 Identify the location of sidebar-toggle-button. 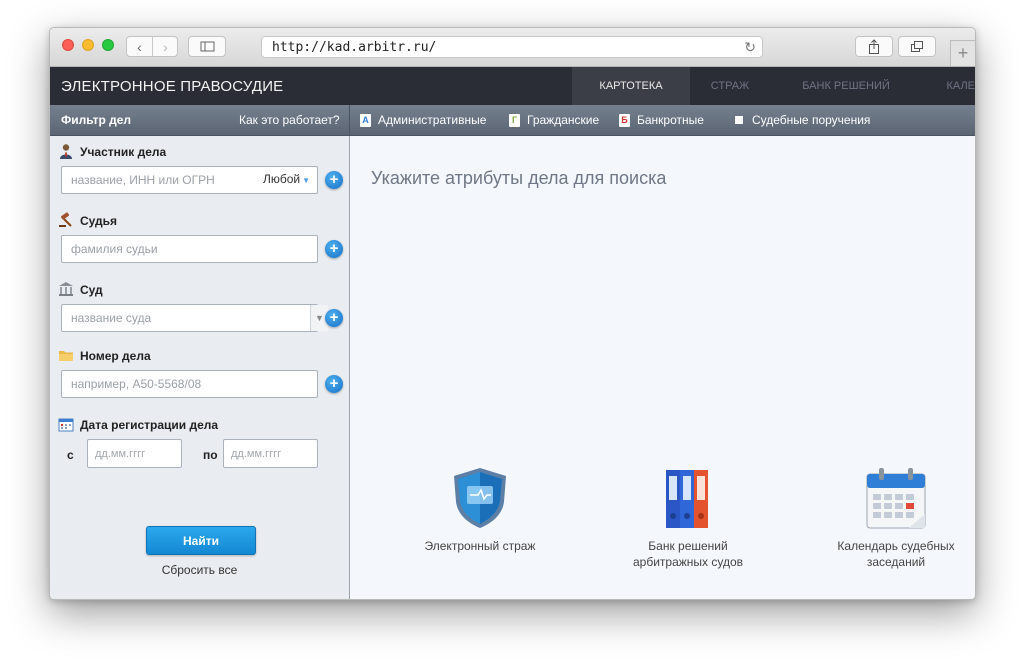
(207, 46).